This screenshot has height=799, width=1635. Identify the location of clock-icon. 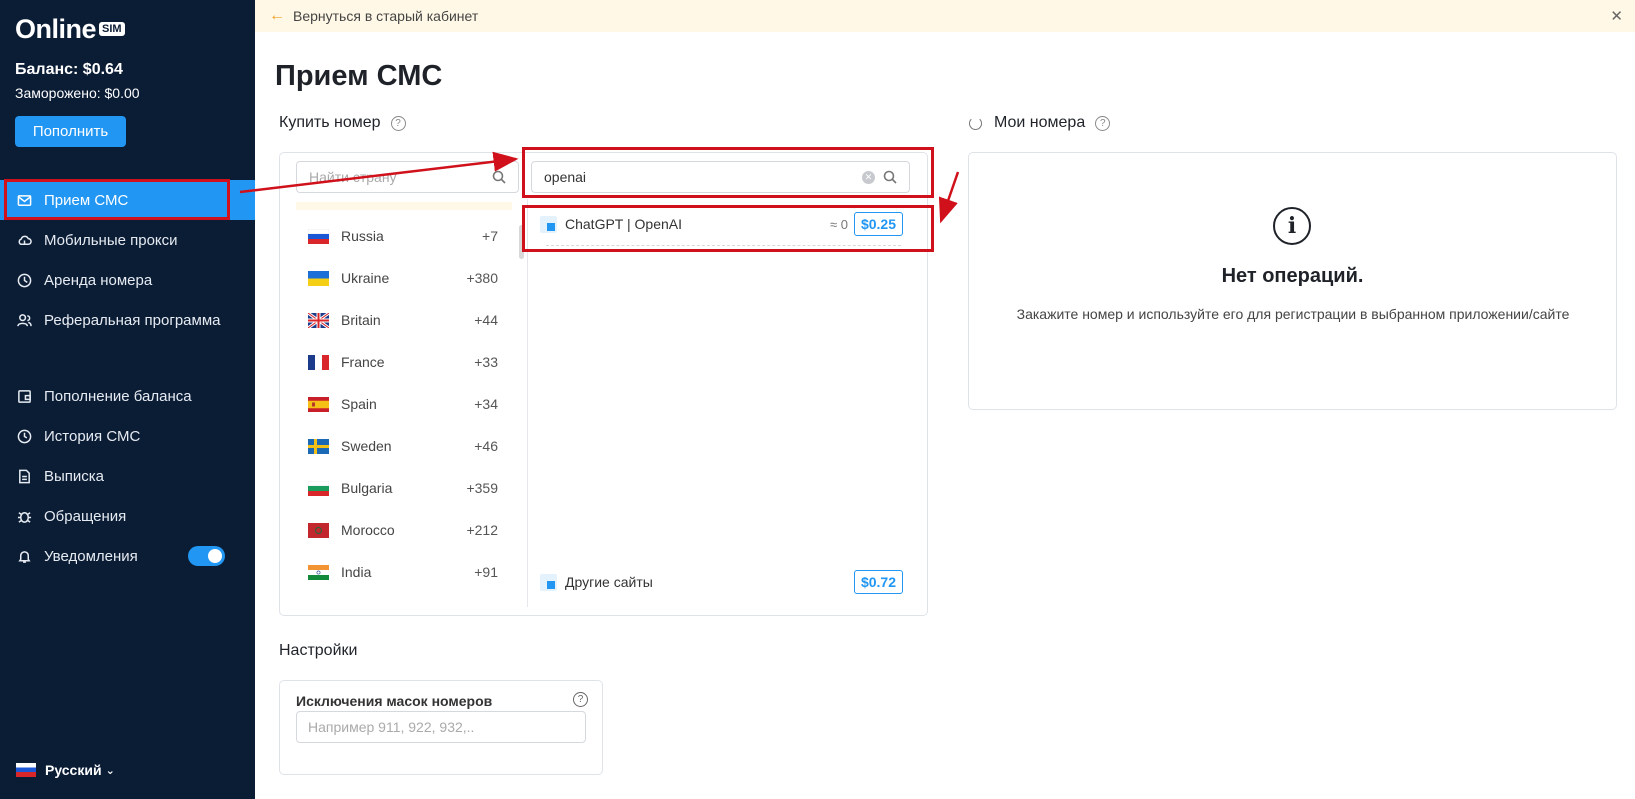
(24, 280).